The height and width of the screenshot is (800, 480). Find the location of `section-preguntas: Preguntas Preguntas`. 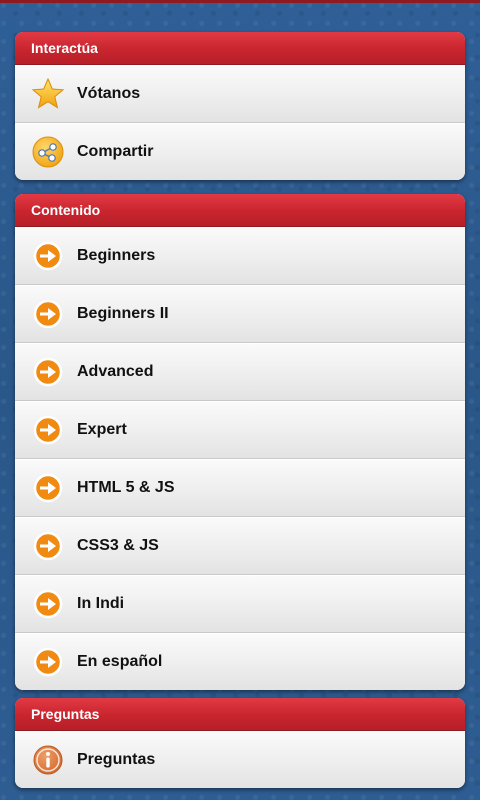

section-preguntas: Preguntas Preguntas is located at coordinates (240, 743).